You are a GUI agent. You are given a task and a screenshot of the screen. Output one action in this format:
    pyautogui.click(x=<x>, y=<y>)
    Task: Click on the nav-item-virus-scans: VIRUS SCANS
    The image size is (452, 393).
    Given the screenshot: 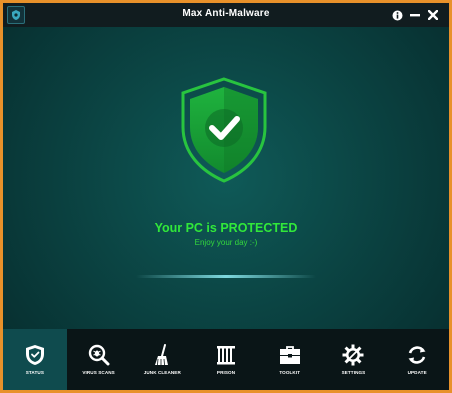 What is the action you would take?
    pyautogui.click(x=99, y=359)
    